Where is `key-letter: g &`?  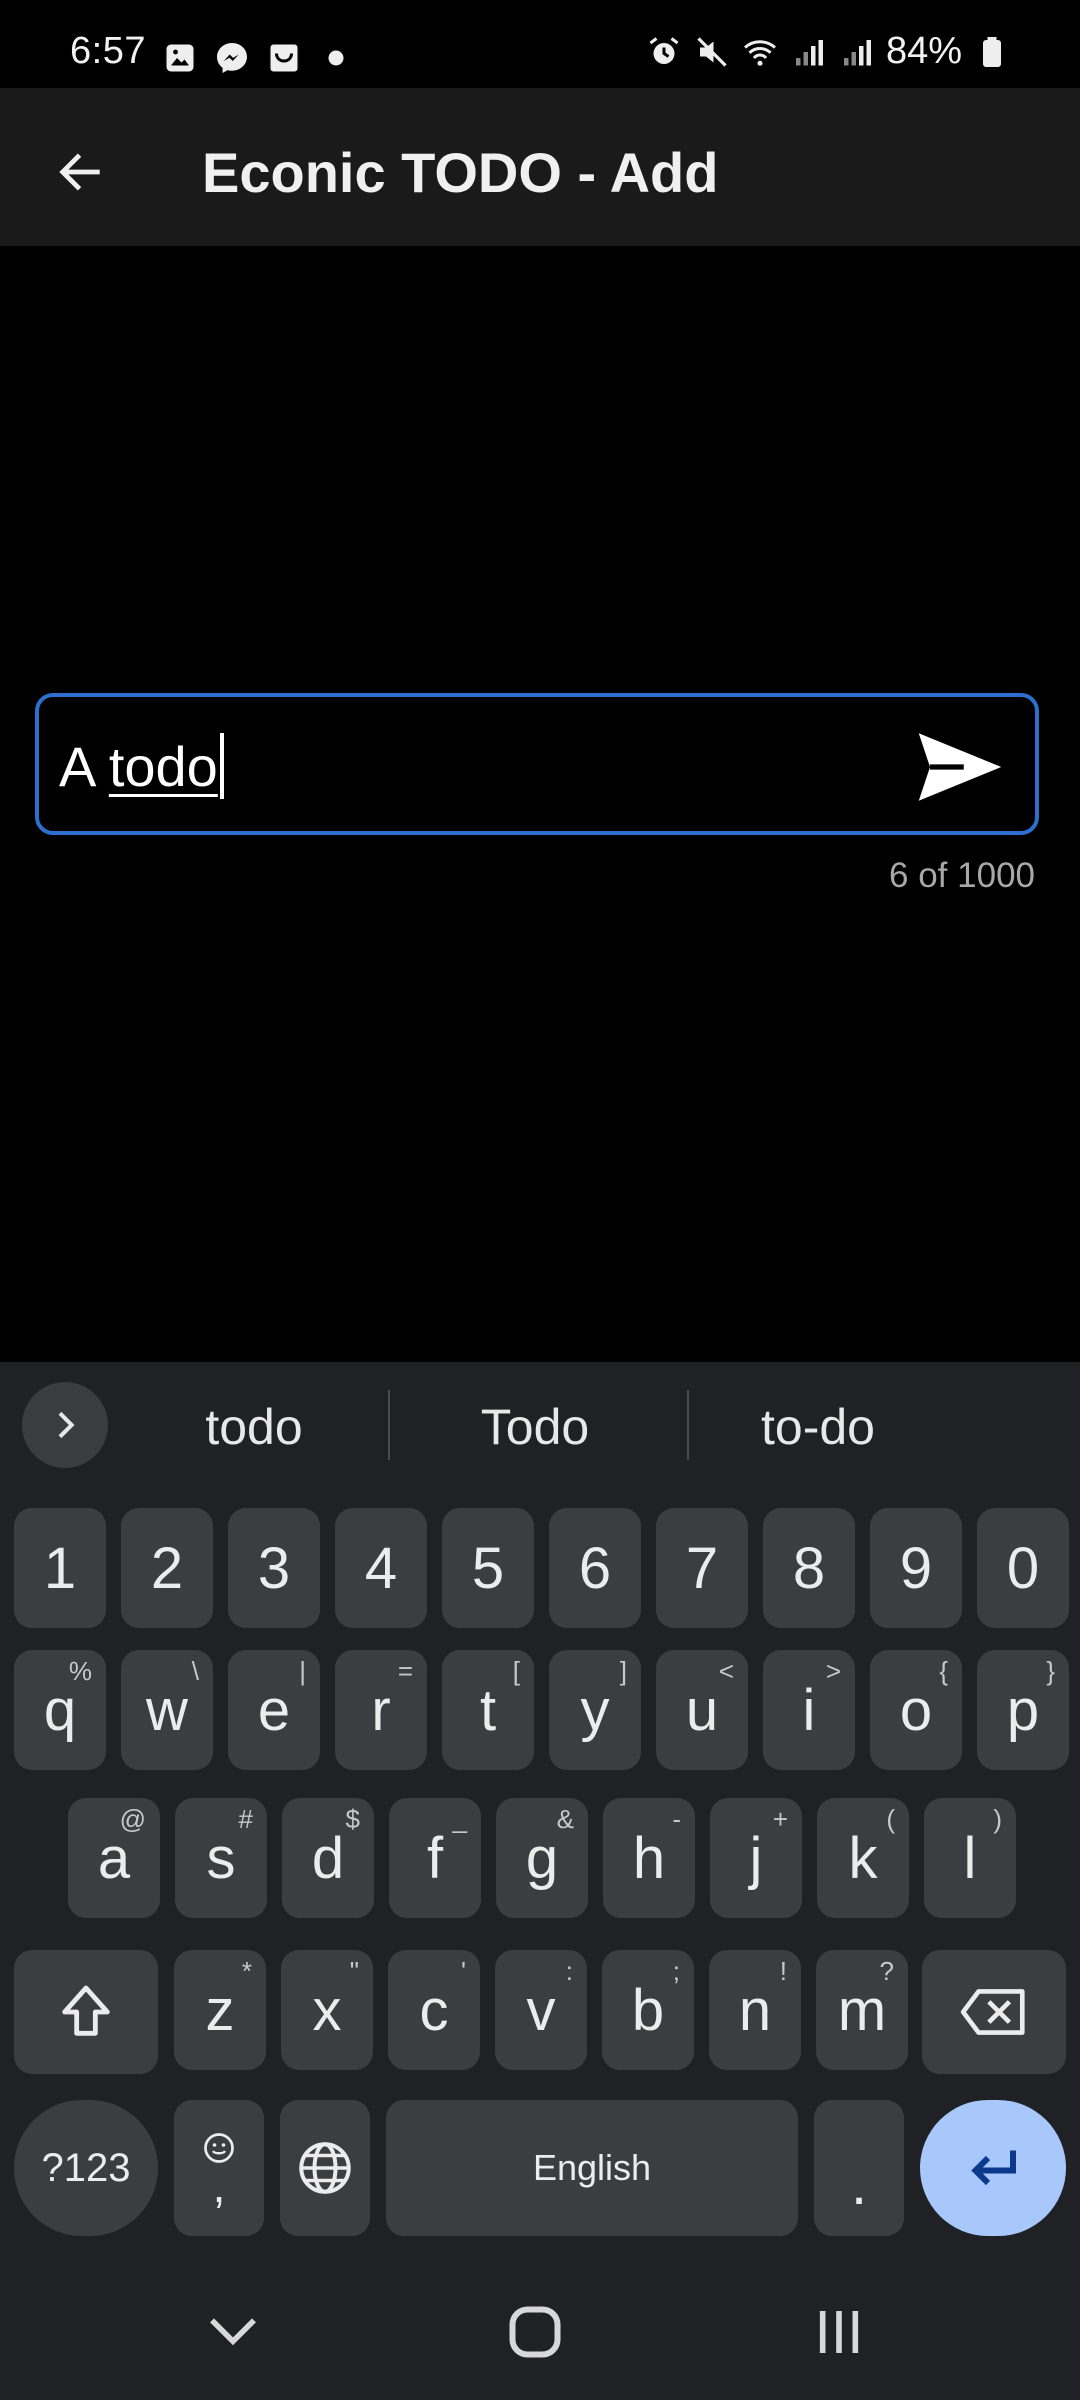
key-letter: g & is located at coordinates (542, 1858).